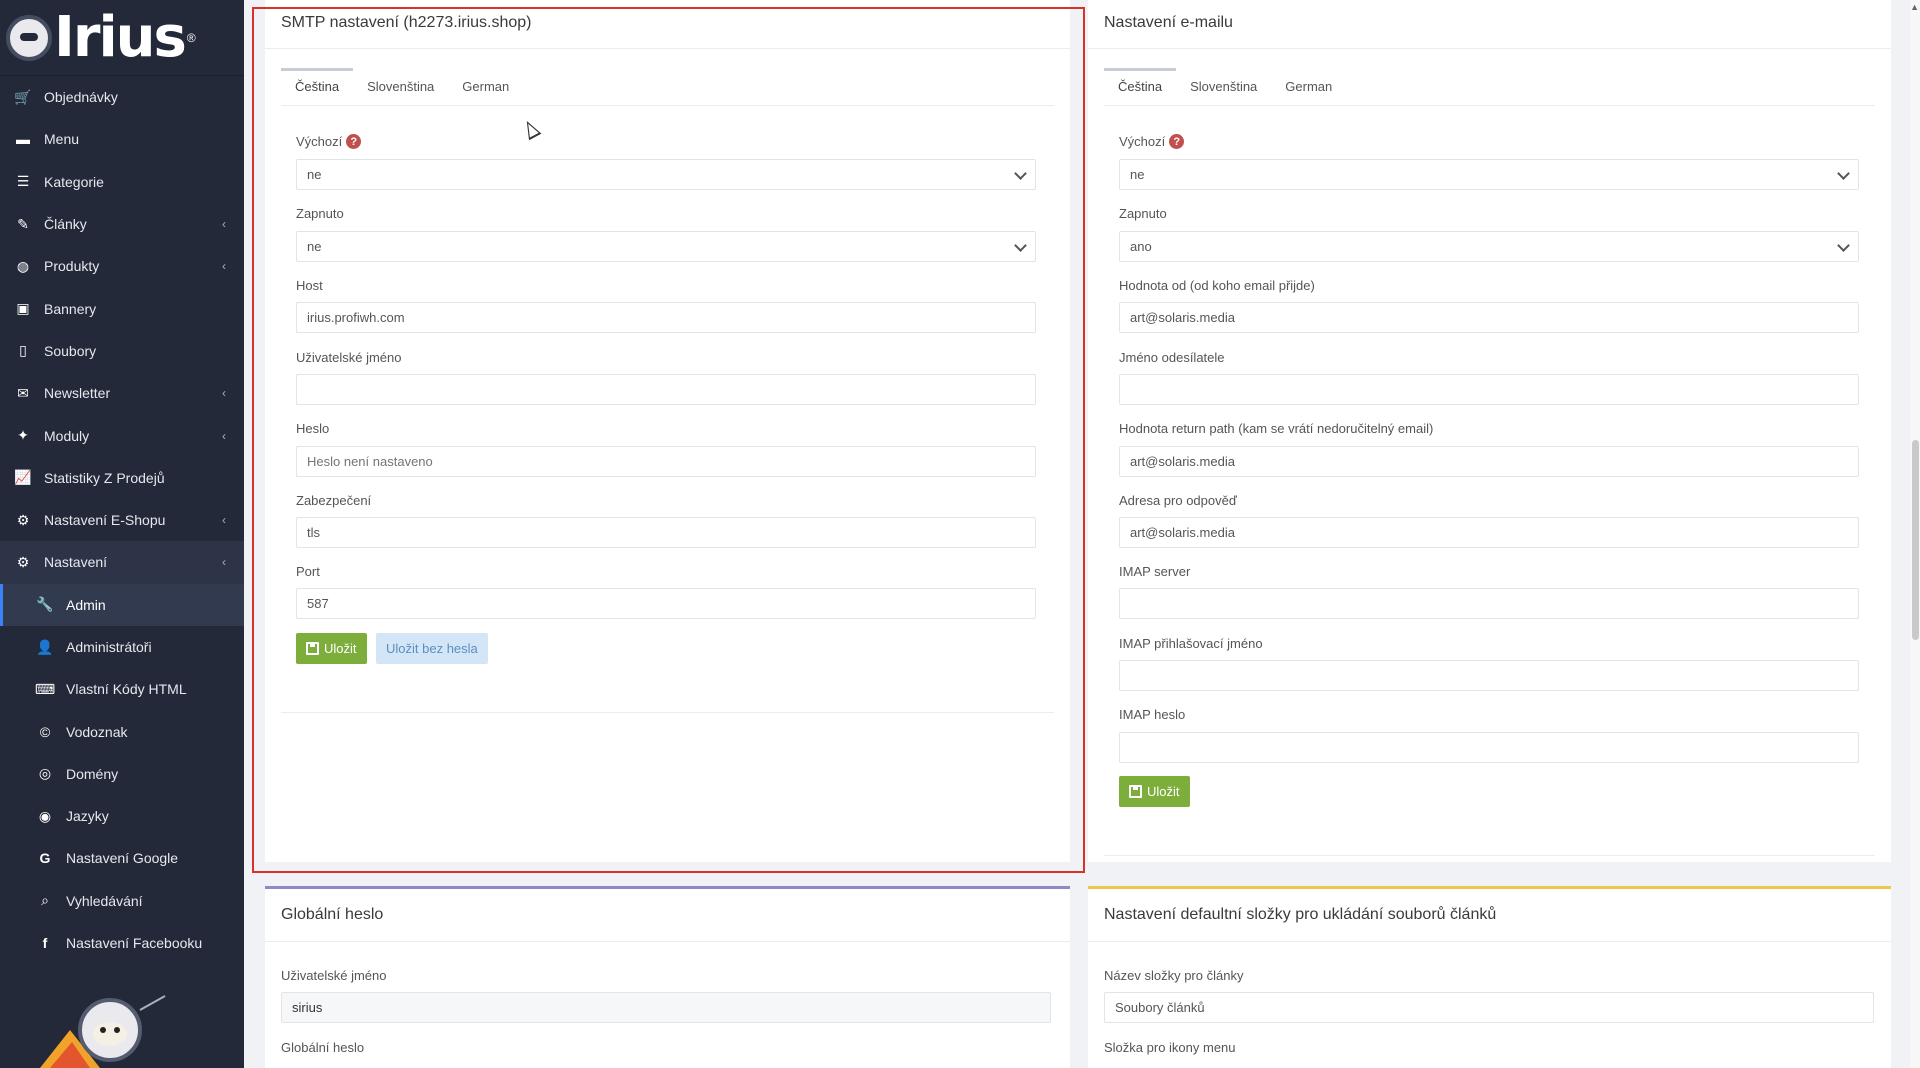 Image resolution: width=1920 pixels, height=1068 pixels. I want to click on sidebar-item-label: Vyhledávání, so click(104, 900).